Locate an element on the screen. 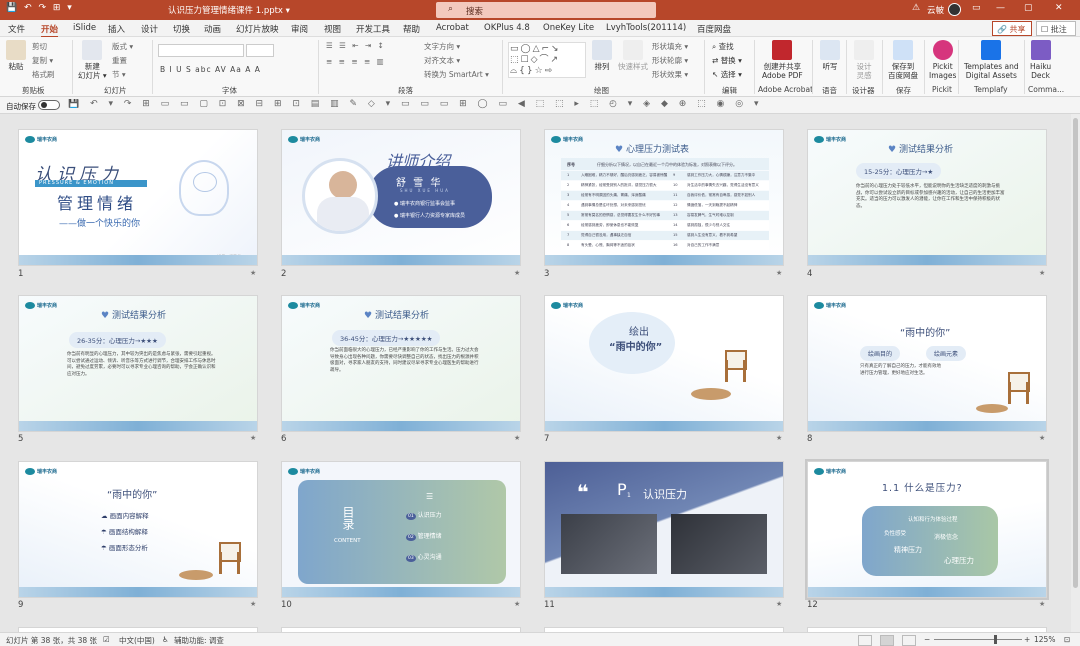 The image size is (1080, 646). user-name: 云帔 is located at coordinates (935, 10).